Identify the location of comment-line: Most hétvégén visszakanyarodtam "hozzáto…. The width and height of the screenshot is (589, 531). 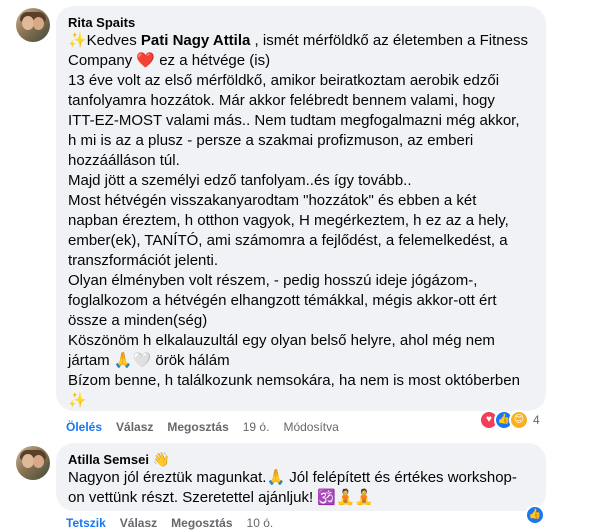
(272, 200).